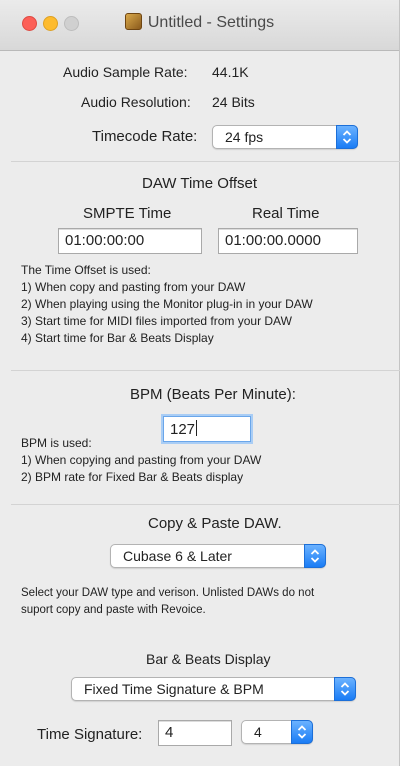  What do you see at coordinates (208, 659) in the screenshot?
I see `bar-beats-heading: Bar & Beats Display` at bounding box center [208, 659].